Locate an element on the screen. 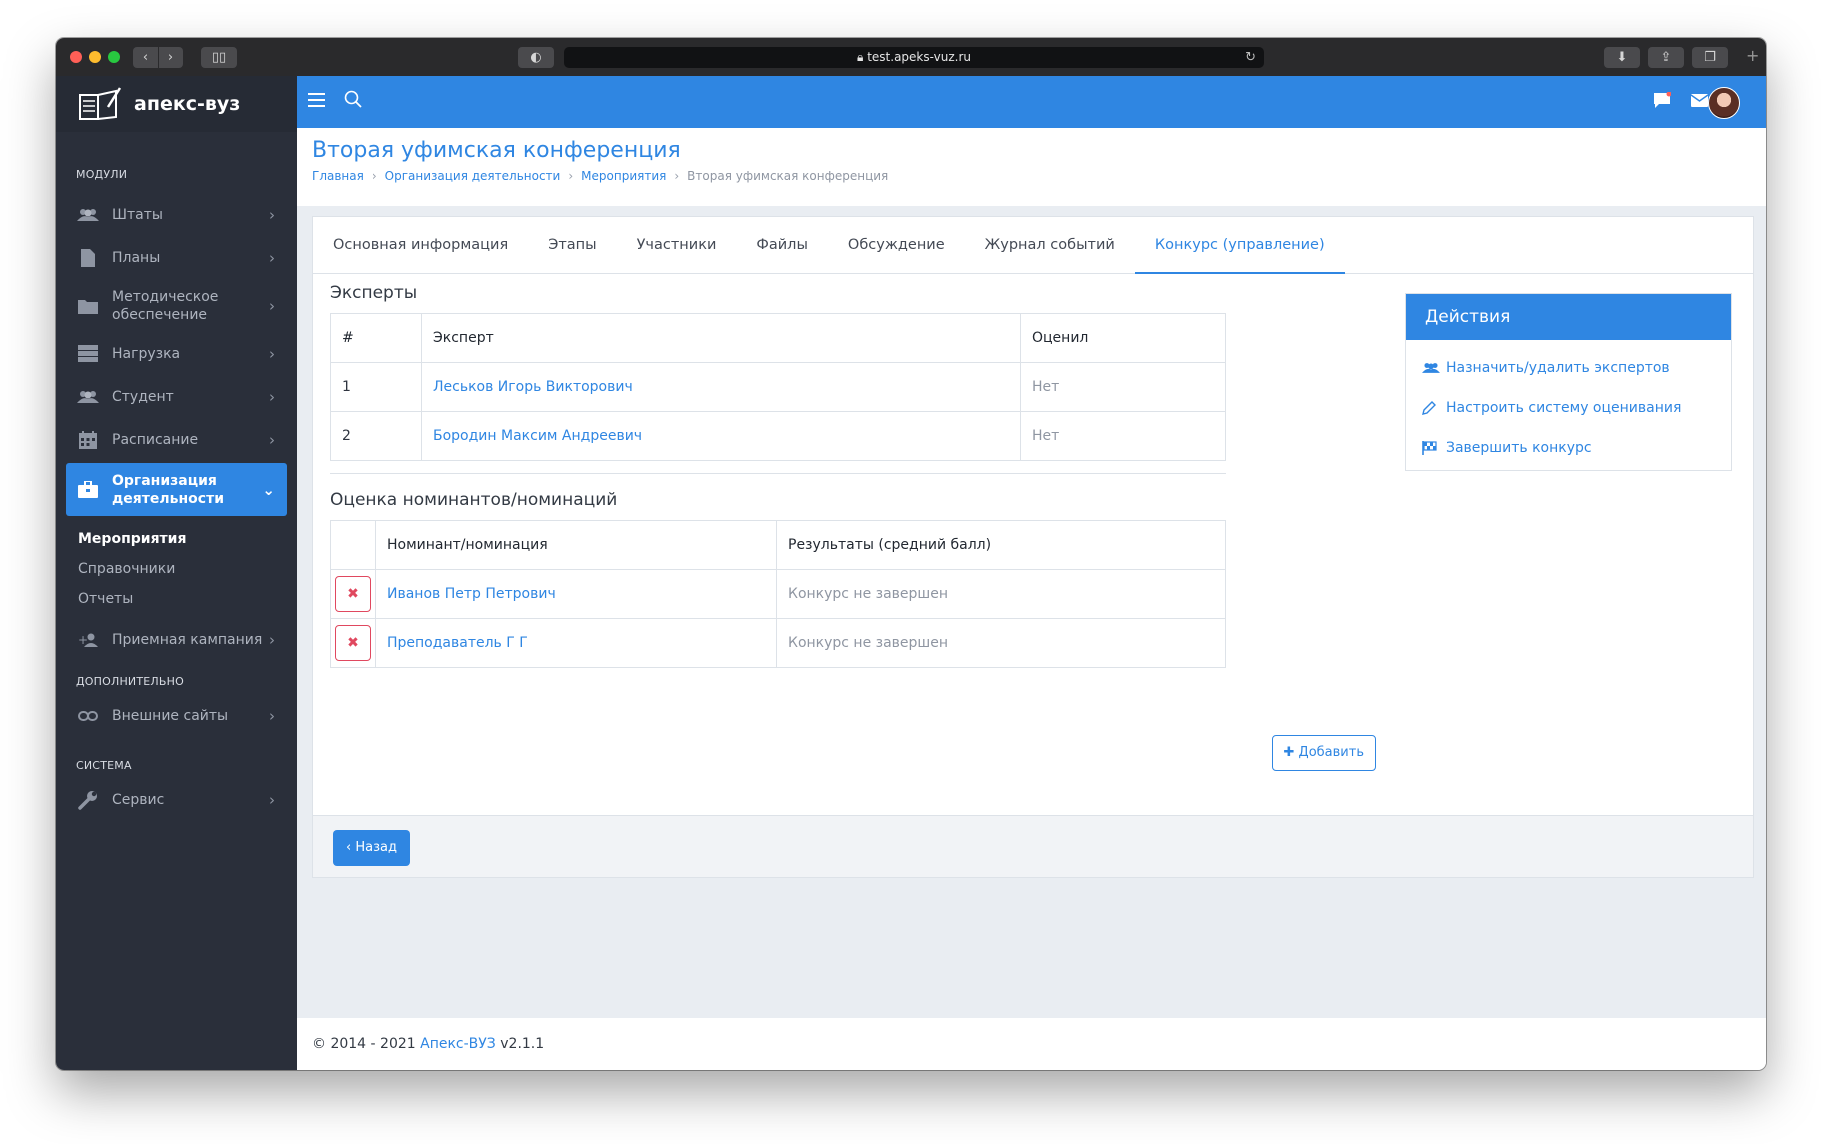 Image resolution: width=1821 pixels, height=1144 pixels. table-row: ✖ Преподаватель Г Г Конкурс не завершен is located at coordinates (778, 643).